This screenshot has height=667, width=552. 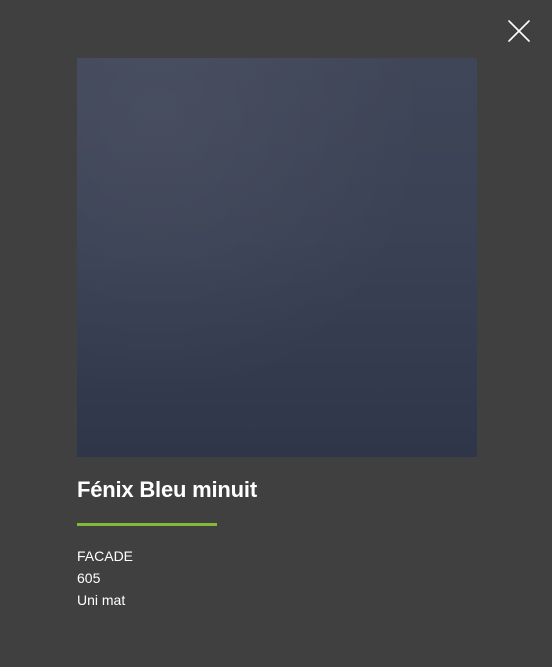 I want to click on close-button, so click(x=519, y=31).